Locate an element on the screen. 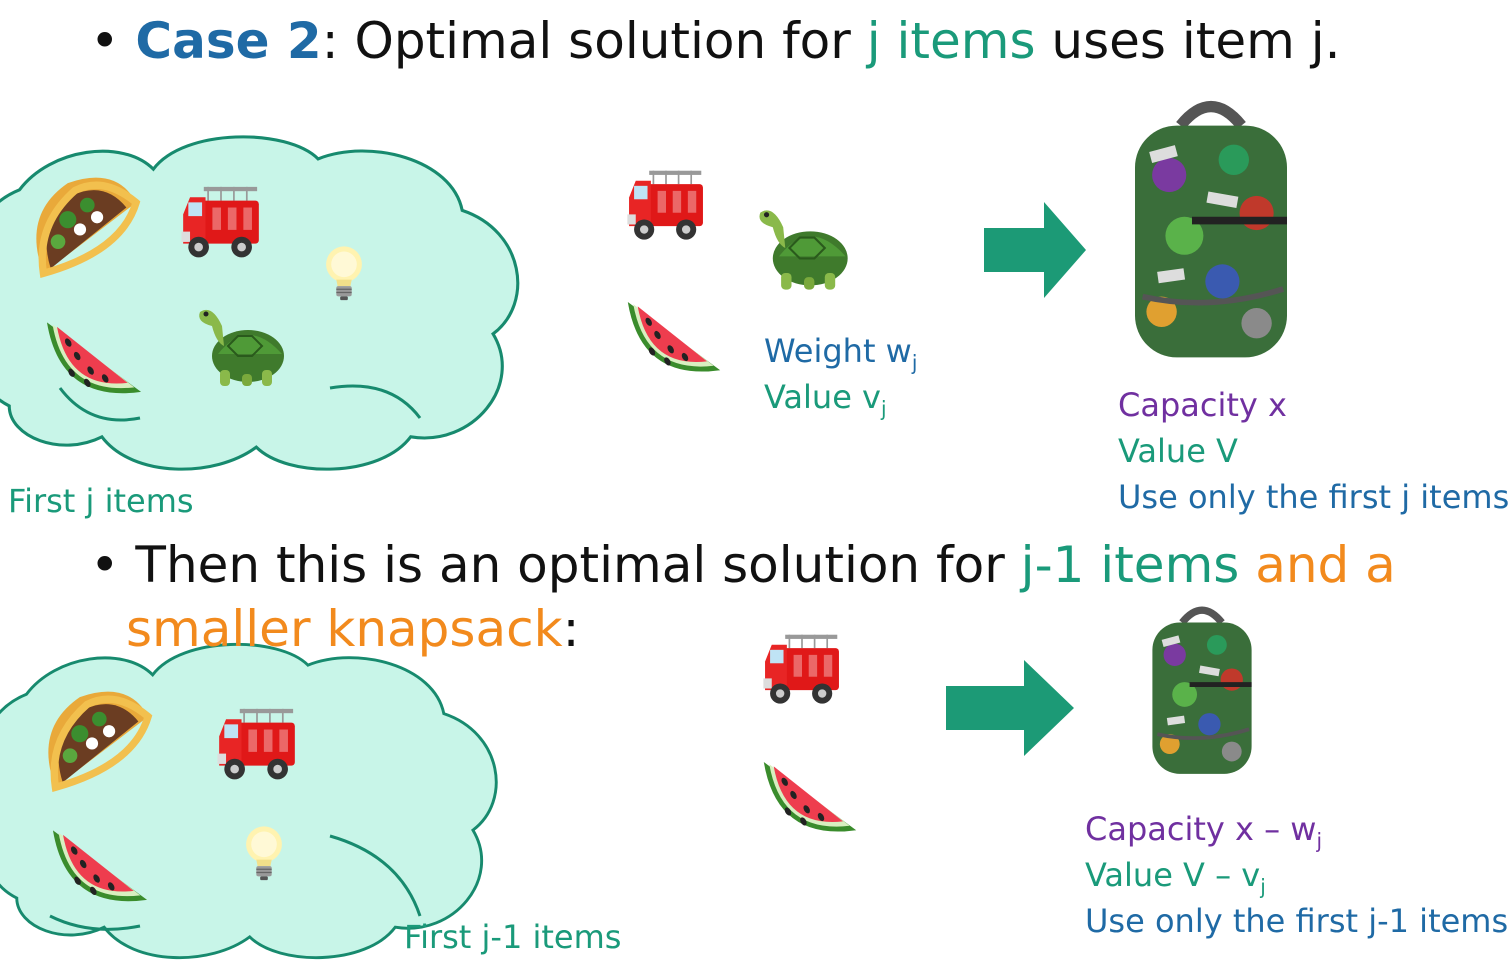 This screenshot has width=1510, height=966. then-and-a: and a is located at coordinates (1317, 565).